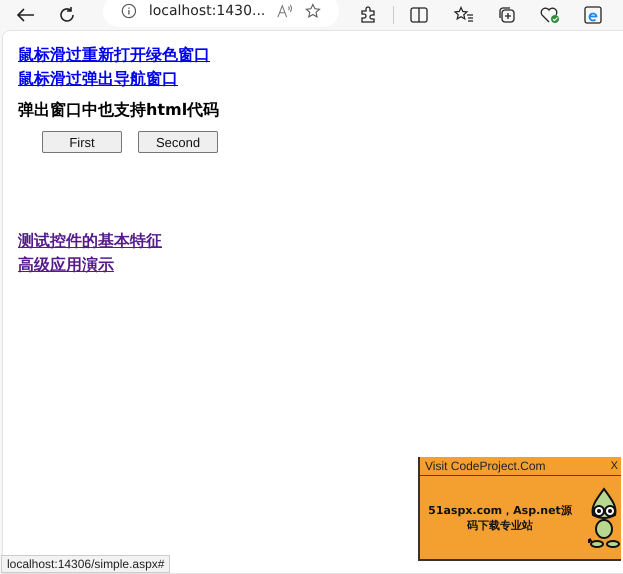 The width and height of the screenshot is (623, 574). Describe the element at coordinates (129, 11) in the screenshot. I see `info-icon` at that location.